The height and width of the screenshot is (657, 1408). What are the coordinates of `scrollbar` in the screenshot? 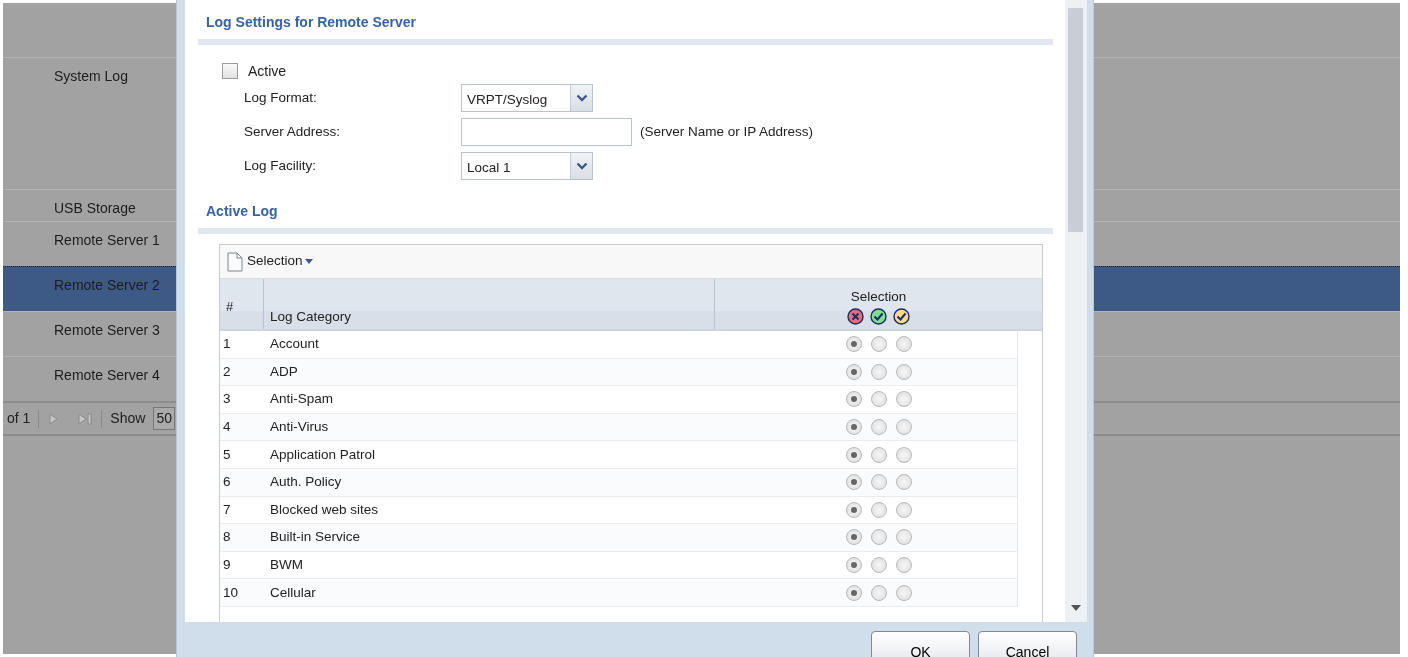 It's located at (1076, 311).